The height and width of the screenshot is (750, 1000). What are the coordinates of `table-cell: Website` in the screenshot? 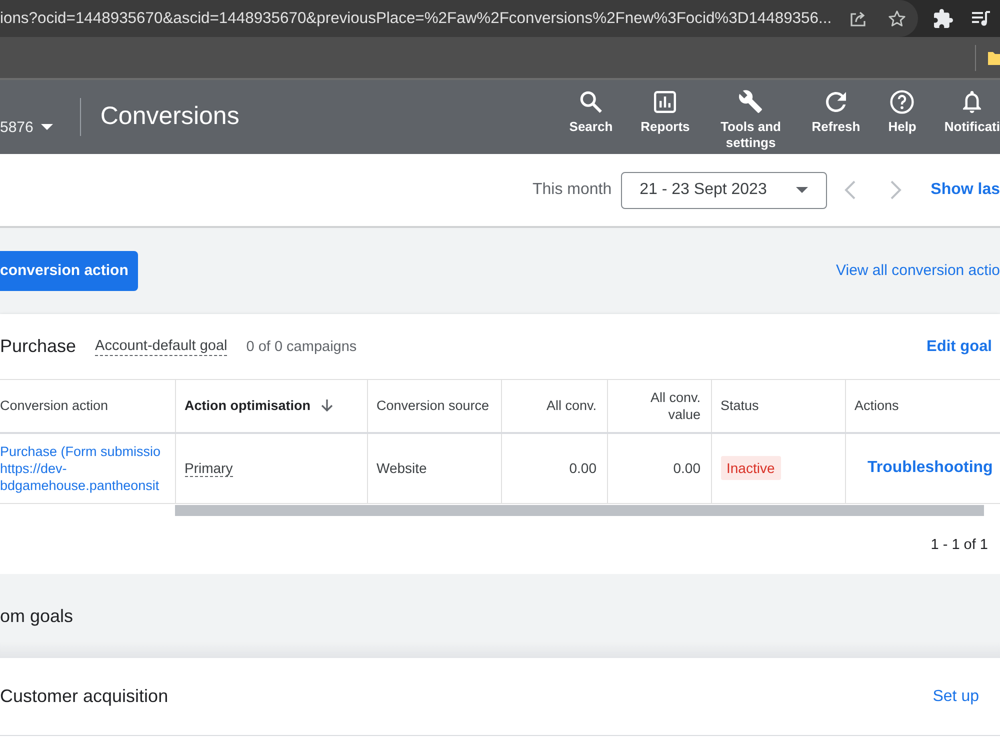 It's located at (434, 468).